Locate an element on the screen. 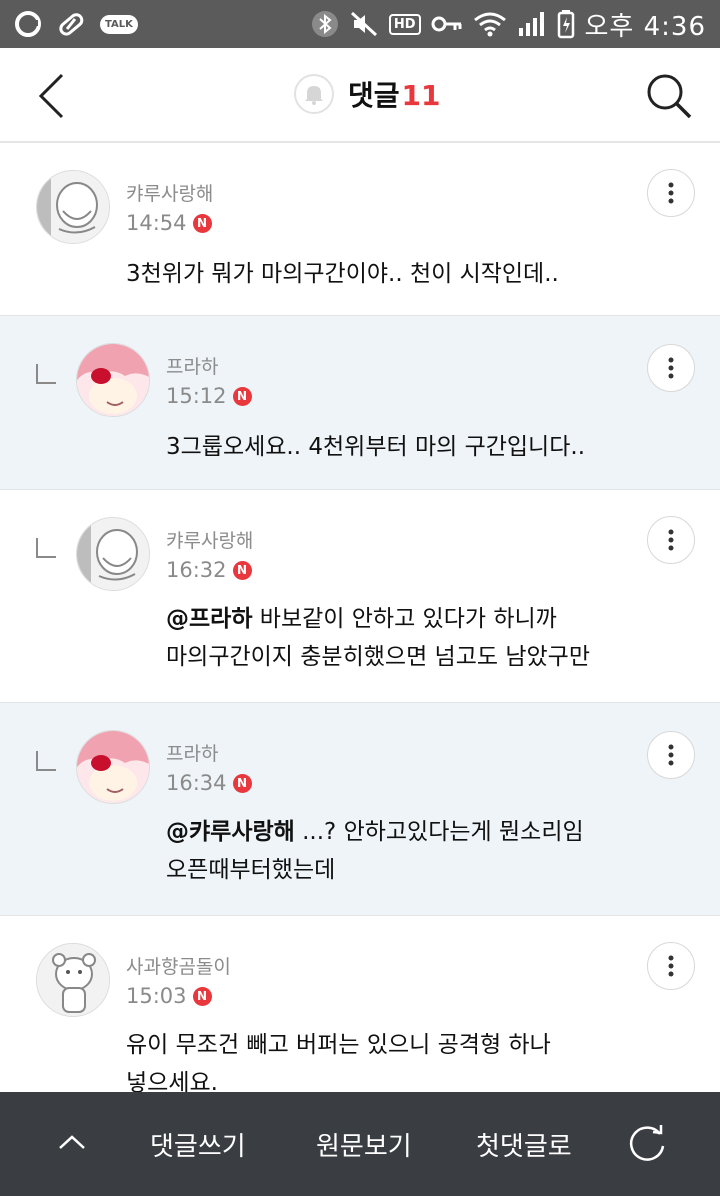 Image resolution: width=720 pixels, height=1196 pixels. scroll-top-button is located at coordinates (72, 1142).